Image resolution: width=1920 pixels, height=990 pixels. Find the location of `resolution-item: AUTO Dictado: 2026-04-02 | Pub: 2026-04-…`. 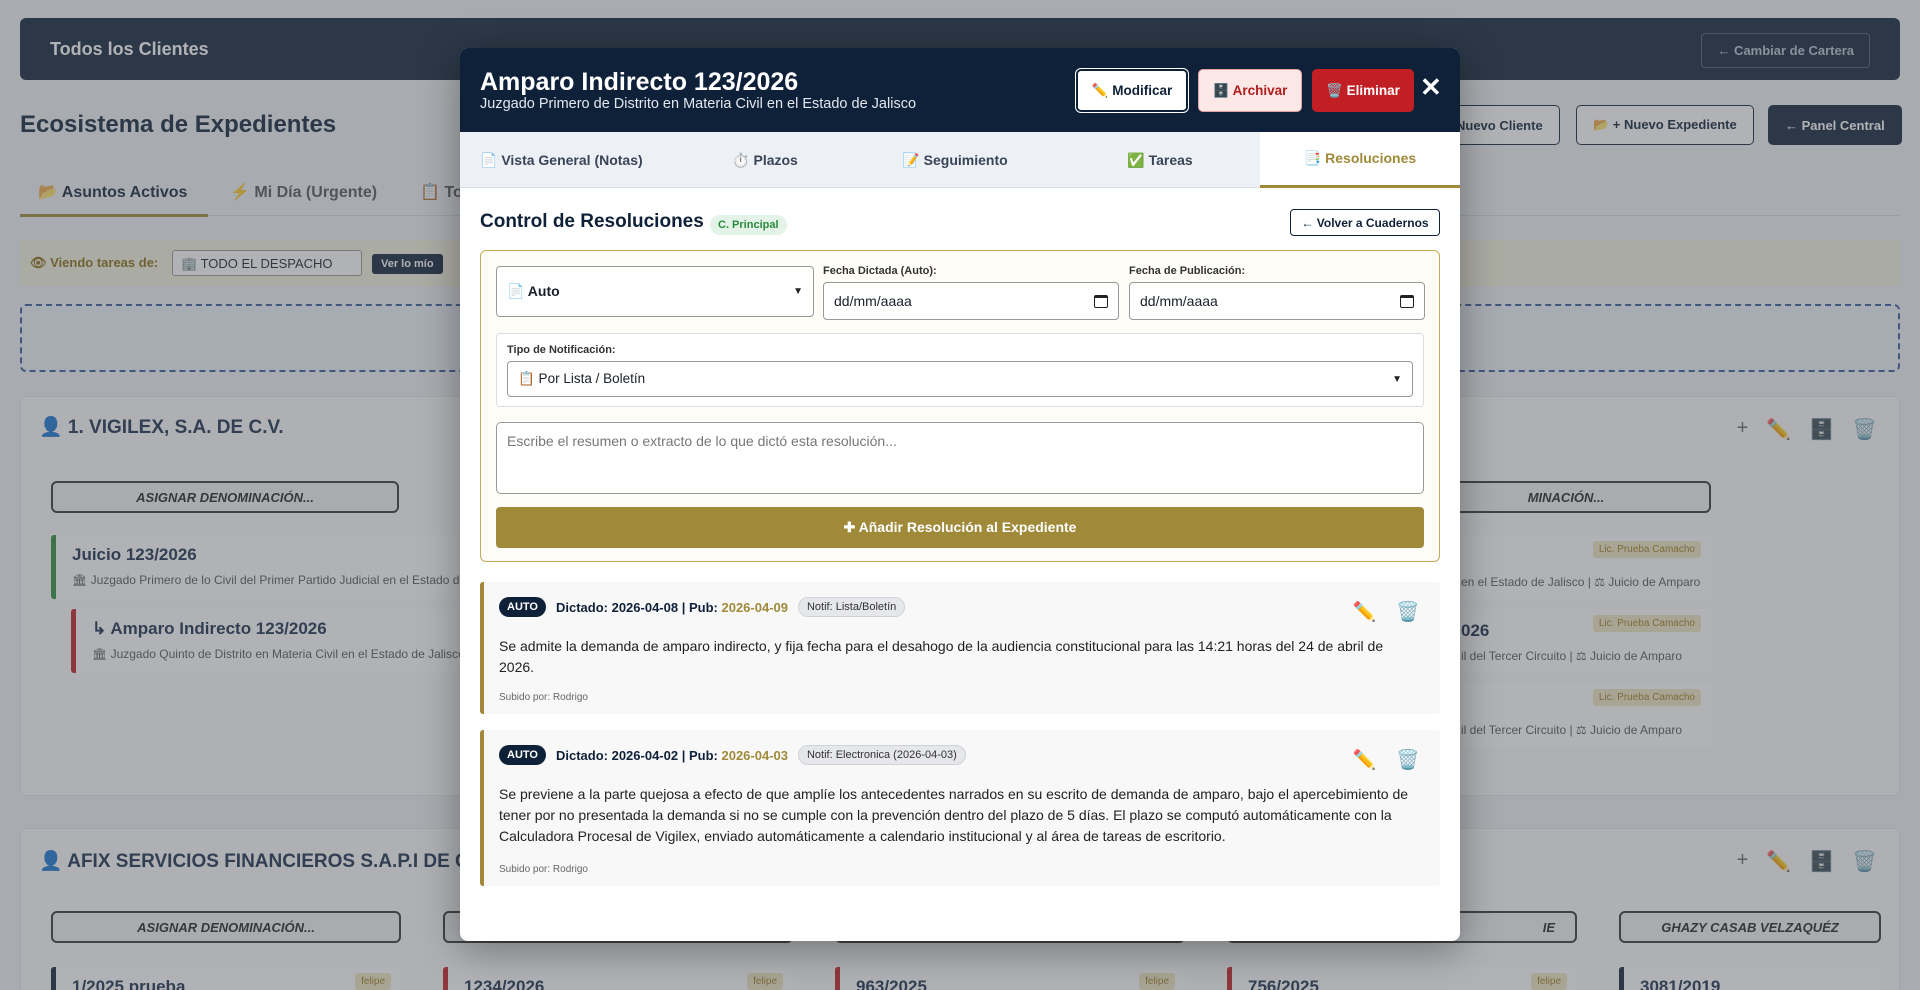

resolution-item: AUTO Dictado: 2026-04-02 | Pub: 2026-04-… is located at coordinates (960, 808).